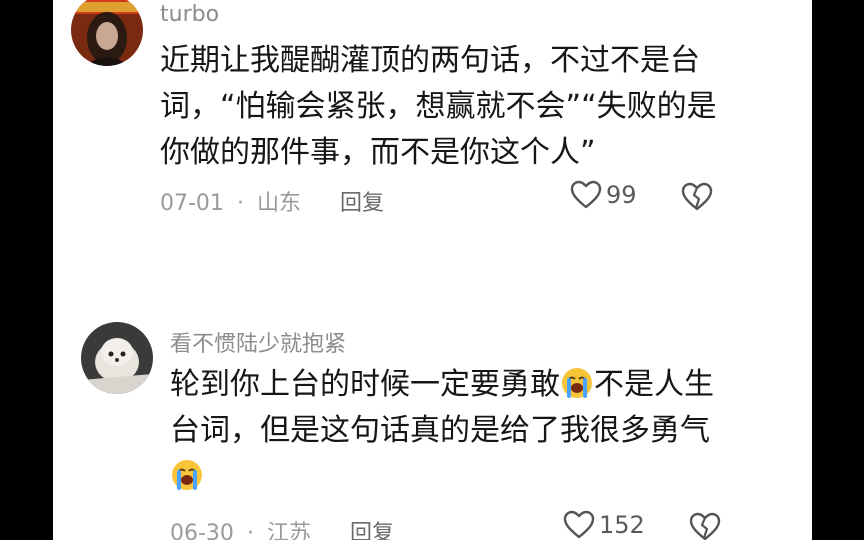 The height and width of the screenshot is (540, 864). I want to click on comment-meta: 06-30 · 江苏, so click(240, 527).